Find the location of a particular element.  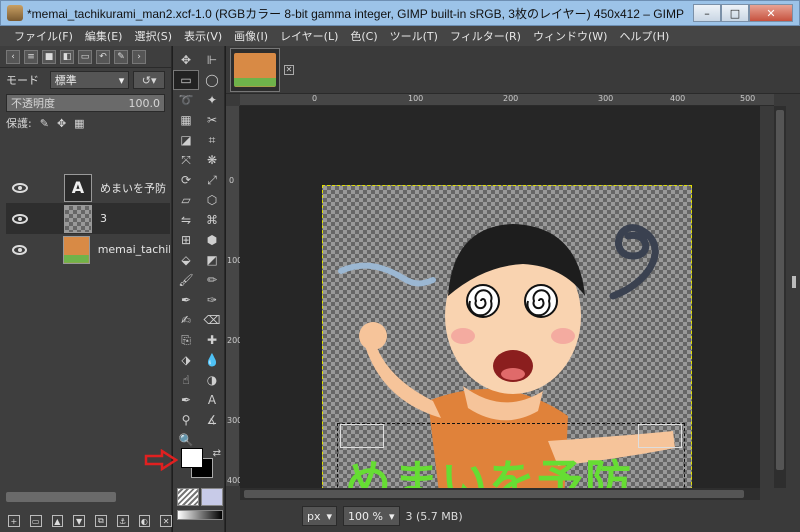

lasso-tool-icon: ➰ is located at coordinates (186, 100).